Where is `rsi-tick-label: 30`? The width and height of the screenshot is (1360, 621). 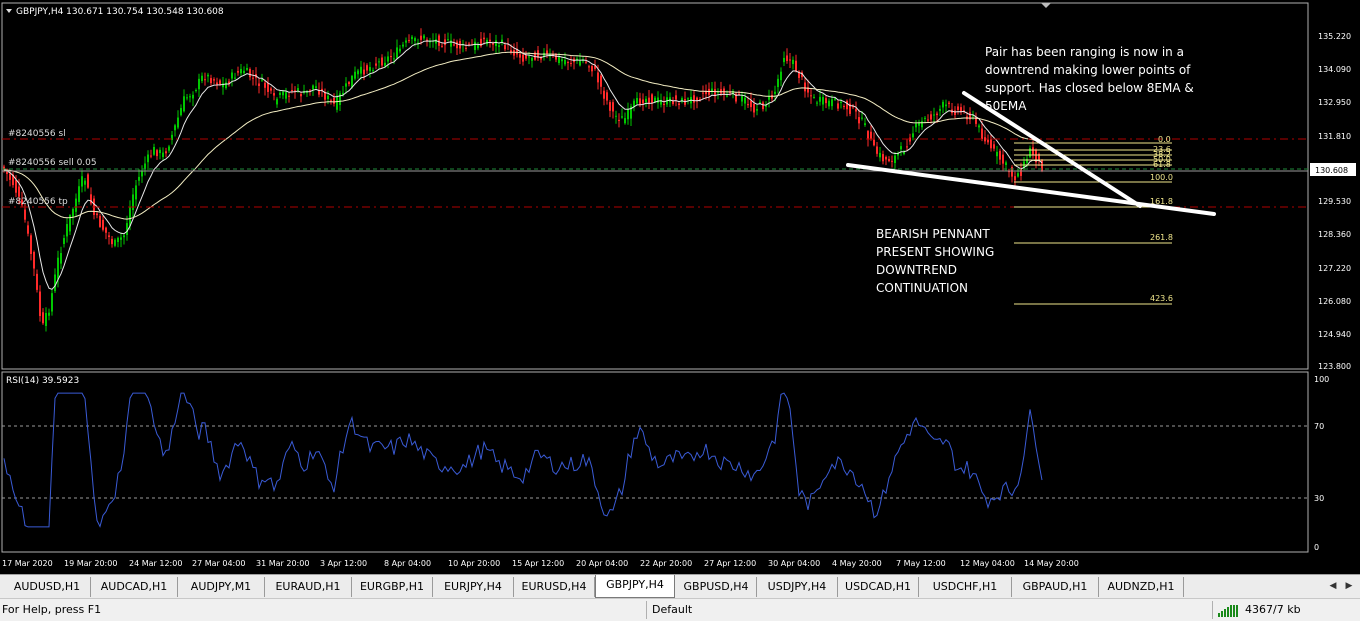
rsi-tick-label: 30 is located at coordinates (1319, 498).